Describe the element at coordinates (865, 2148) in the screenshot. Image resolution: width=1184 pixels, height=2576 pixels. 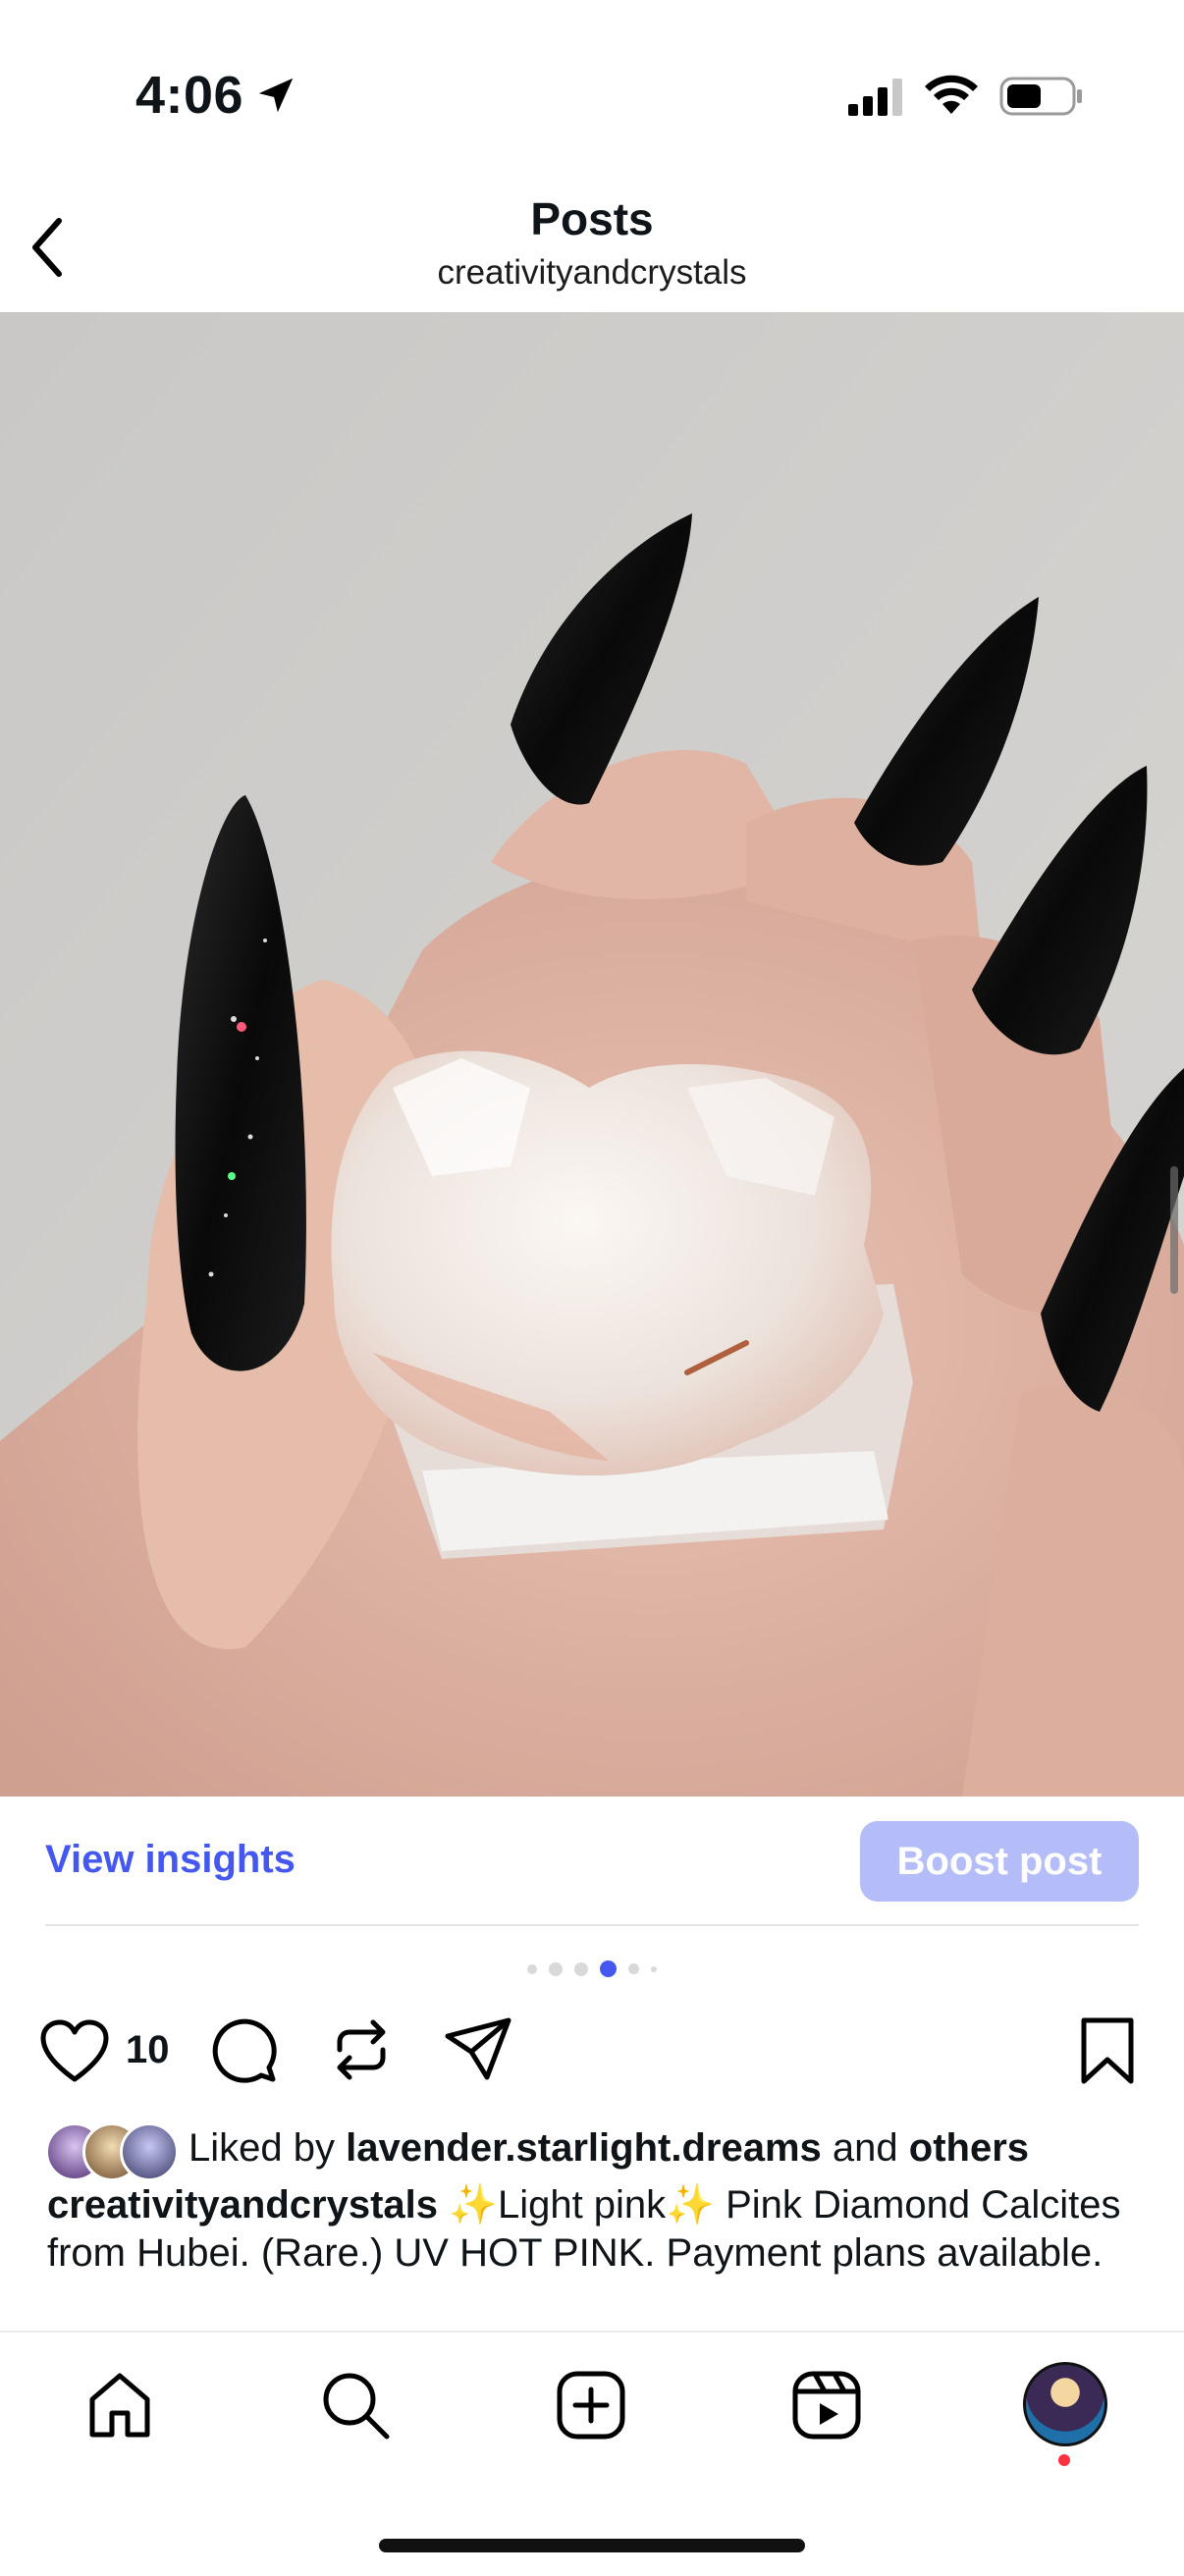
I see `liked-by-and: and` at that location.